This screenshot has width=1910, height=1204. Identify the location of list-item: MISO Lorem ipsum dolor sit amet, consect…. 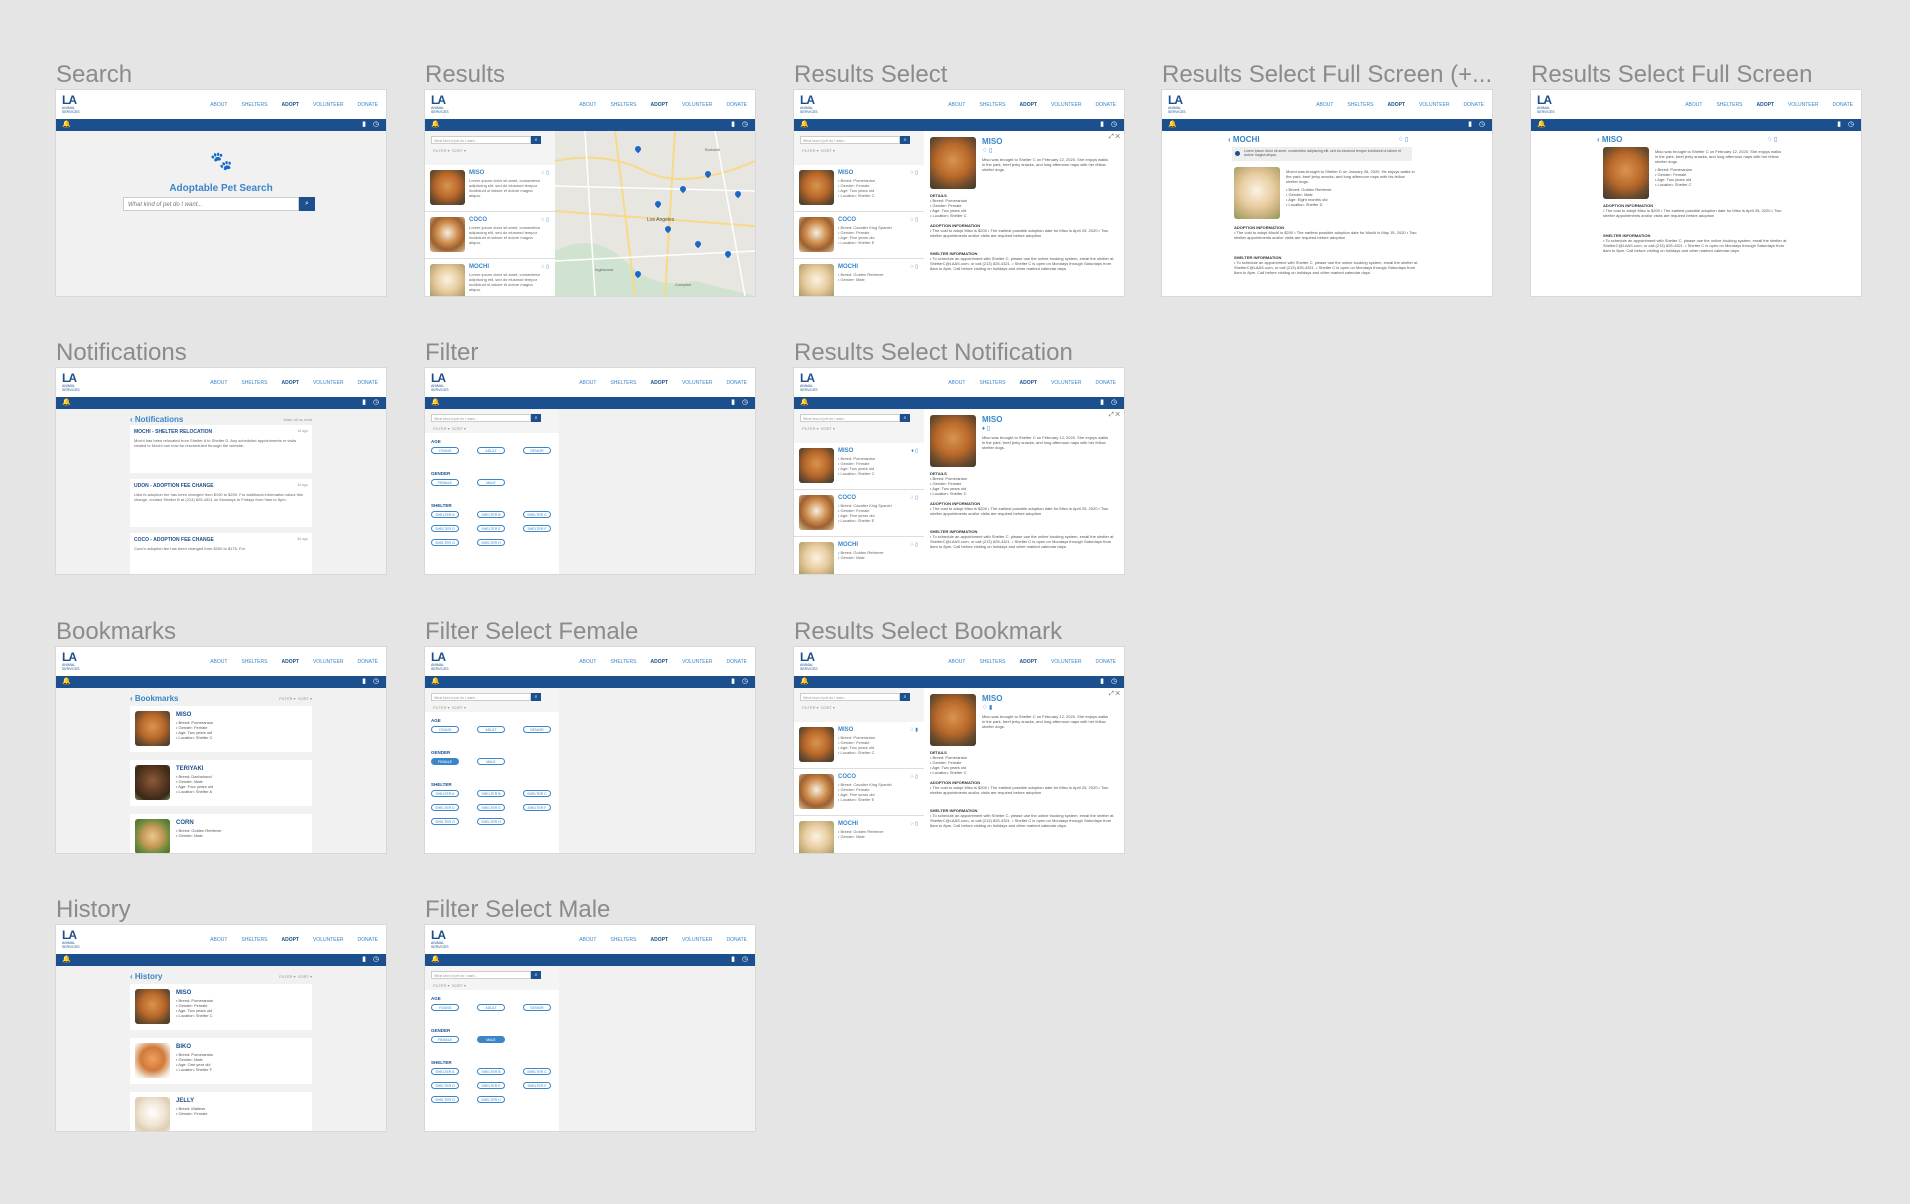
(490, 188).